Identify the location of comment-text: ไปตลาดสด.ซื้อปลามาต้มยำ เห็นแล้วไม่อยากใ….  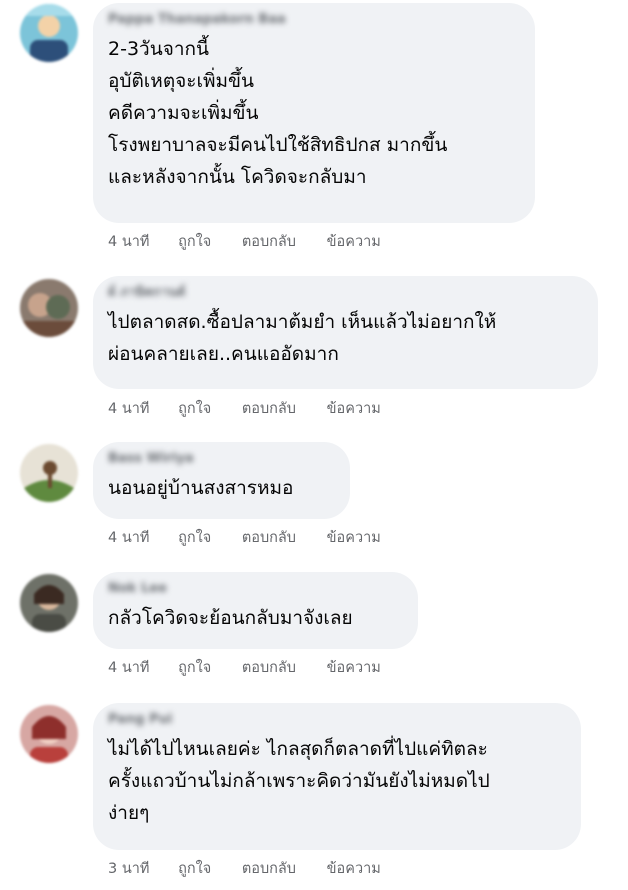
(302, 338).